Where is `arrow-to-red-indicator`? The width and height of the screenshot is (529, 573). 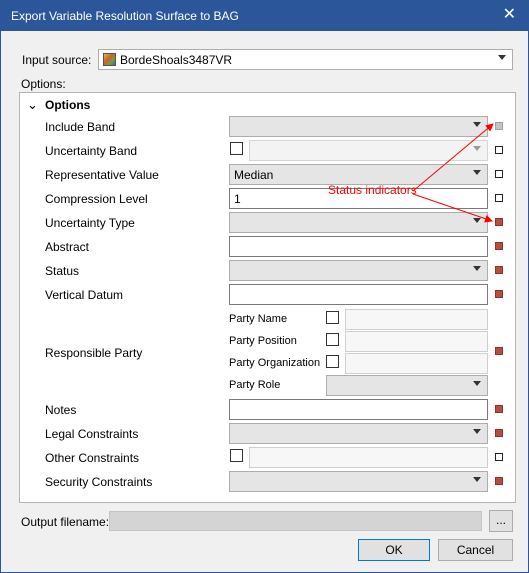 arrow-to-red-indicator is located at coordinates (452, 208).